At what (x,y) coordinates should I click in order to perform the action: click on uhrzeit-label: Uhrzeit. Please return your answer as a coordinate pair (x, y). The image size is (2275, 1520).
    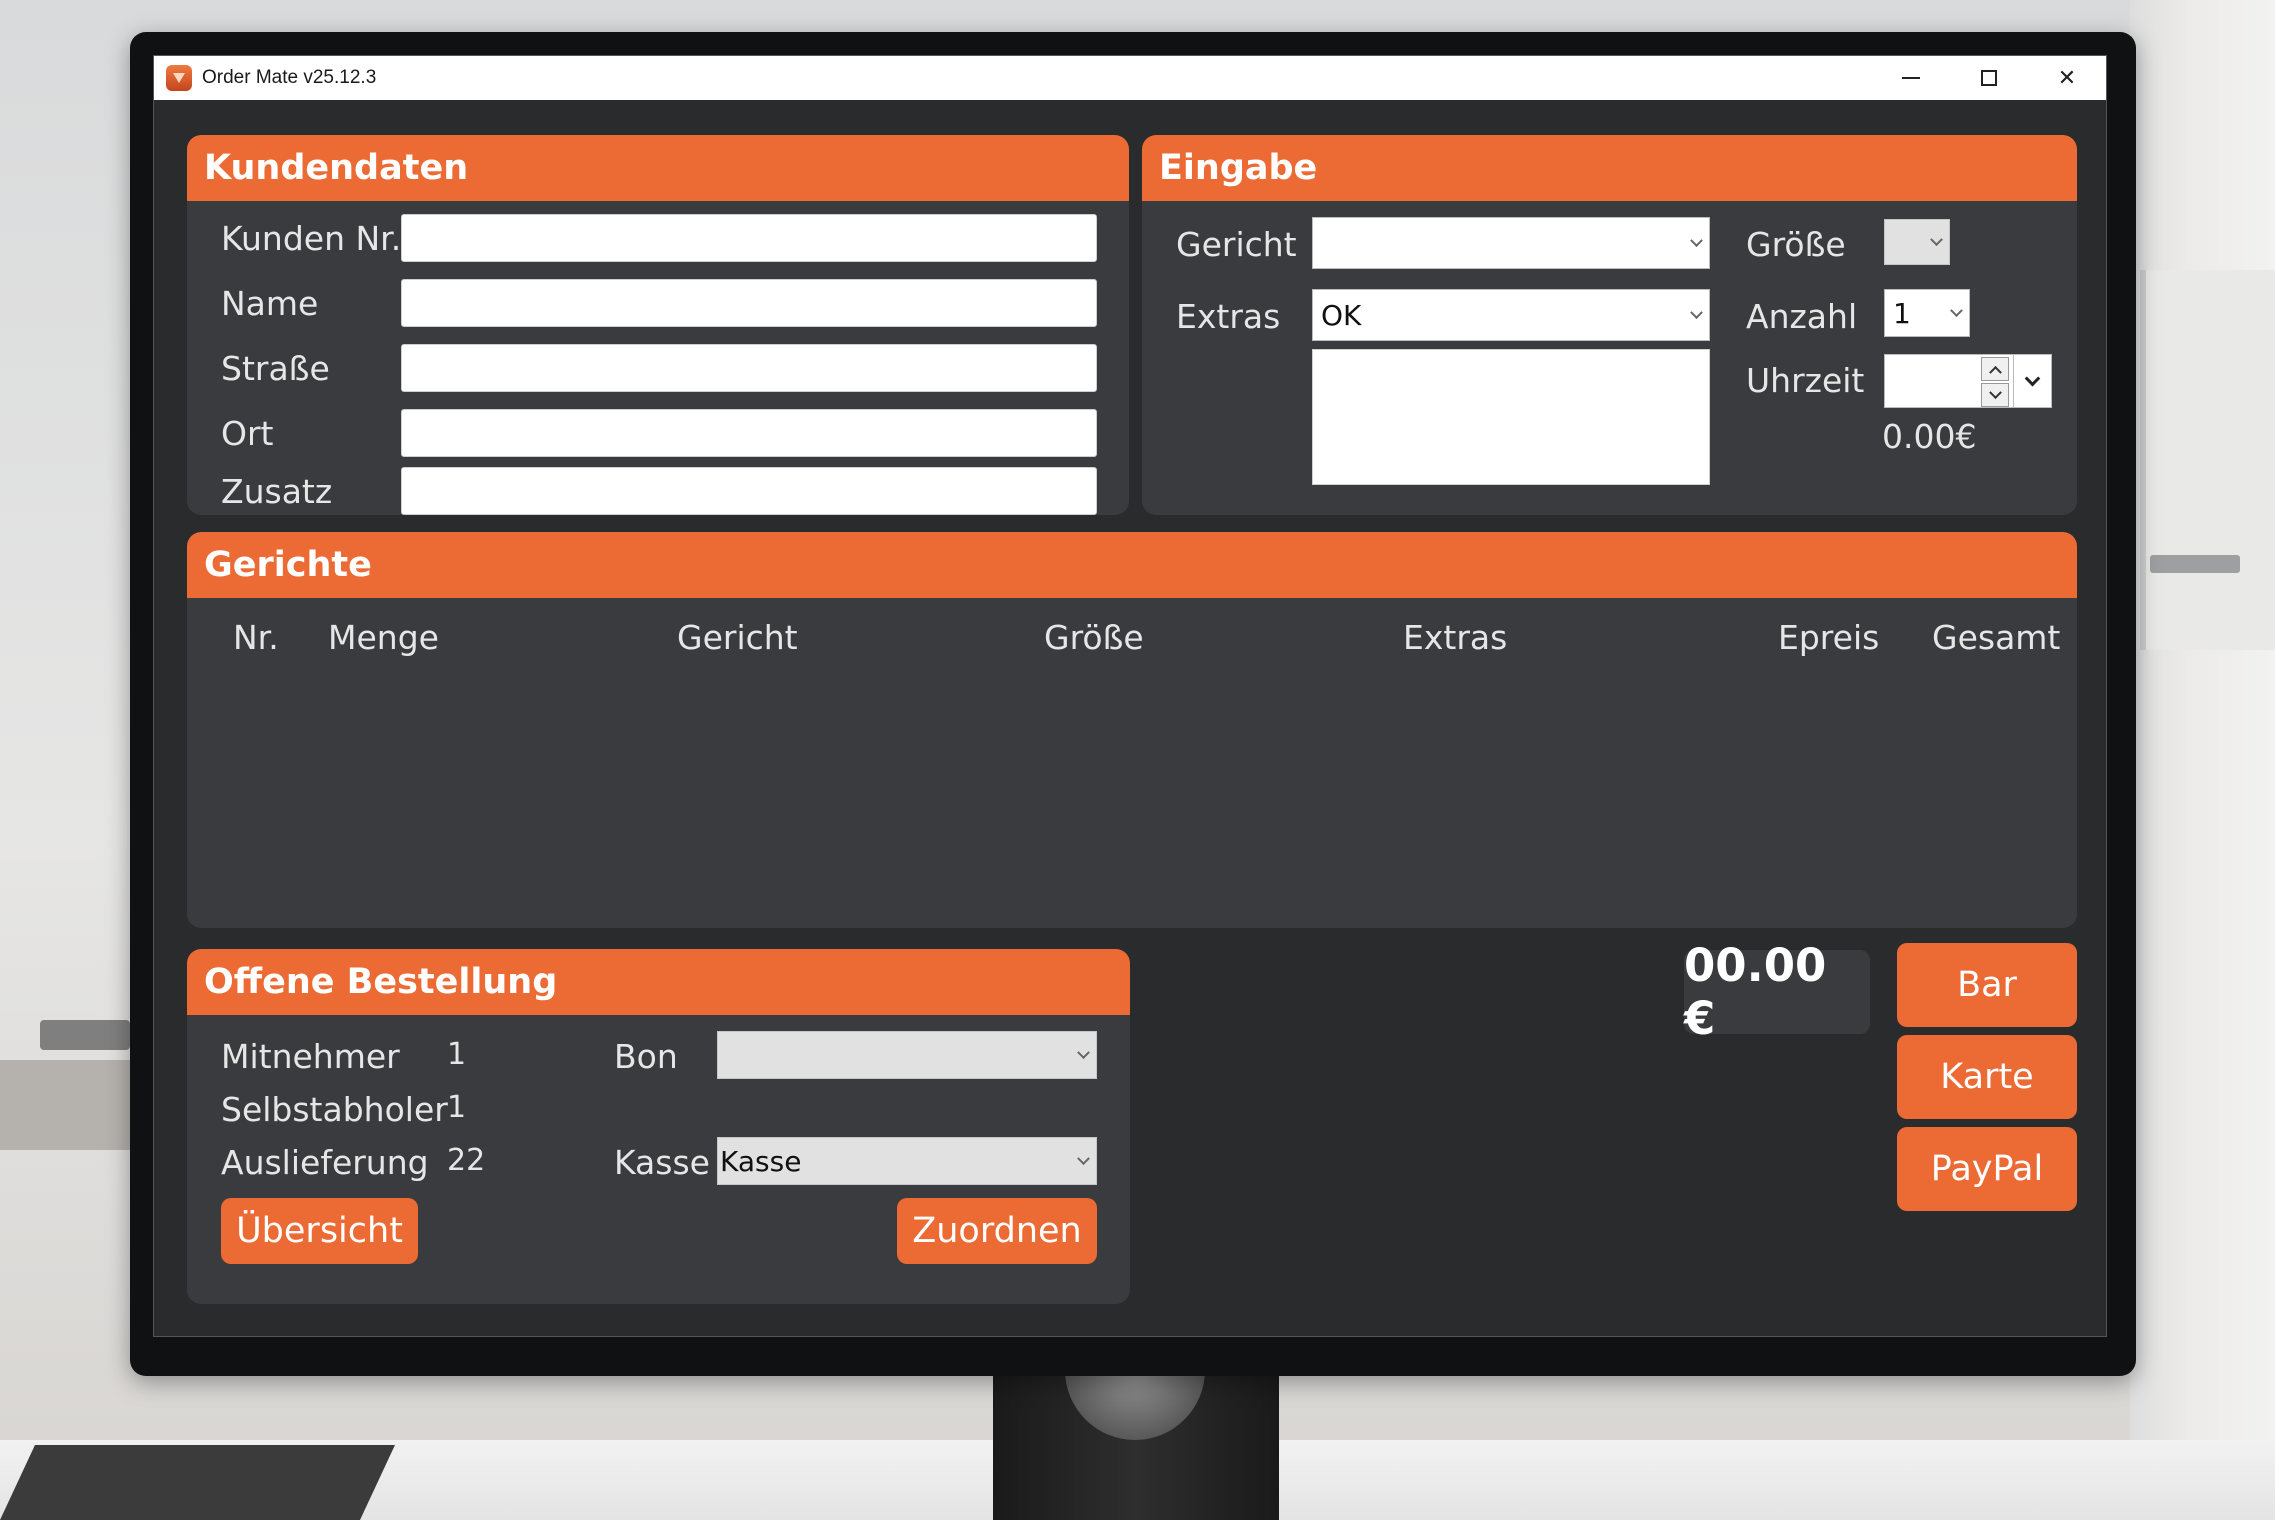
    Looking at the image, I should click on (1805, 380).